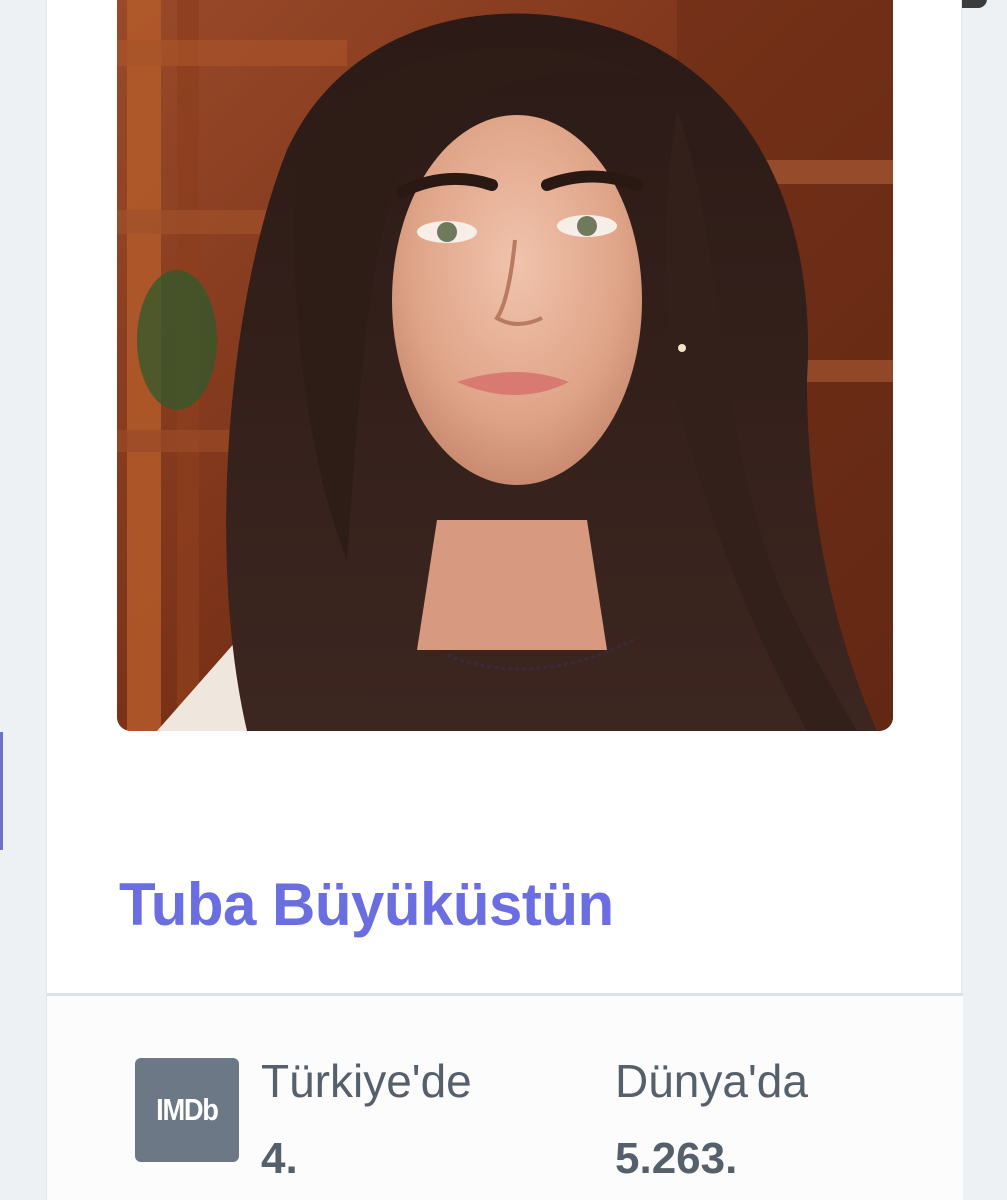  I want to click on imdb-logo-text: IMDb, so click(187, 1109).